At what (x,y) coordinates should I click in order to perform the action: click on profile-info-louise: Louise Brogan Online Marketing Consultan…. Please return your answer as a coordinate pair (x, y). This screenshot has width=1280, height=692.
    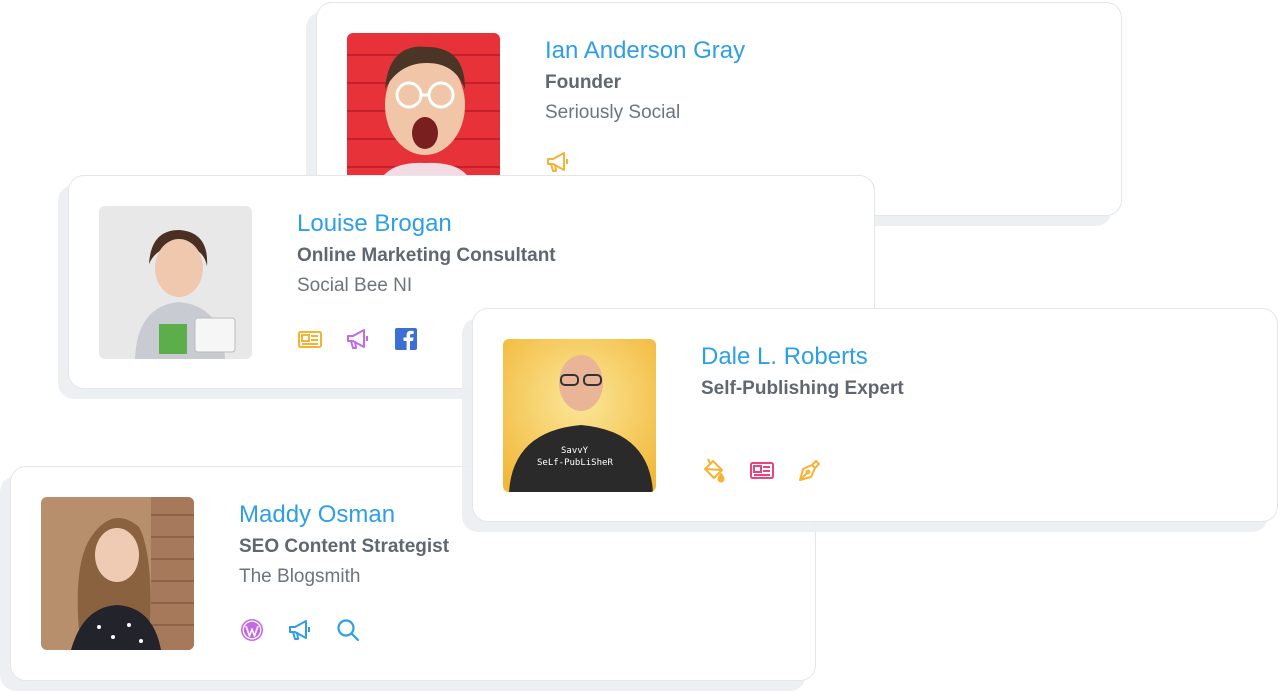
    Looking at the image, I should click on (426, 253).